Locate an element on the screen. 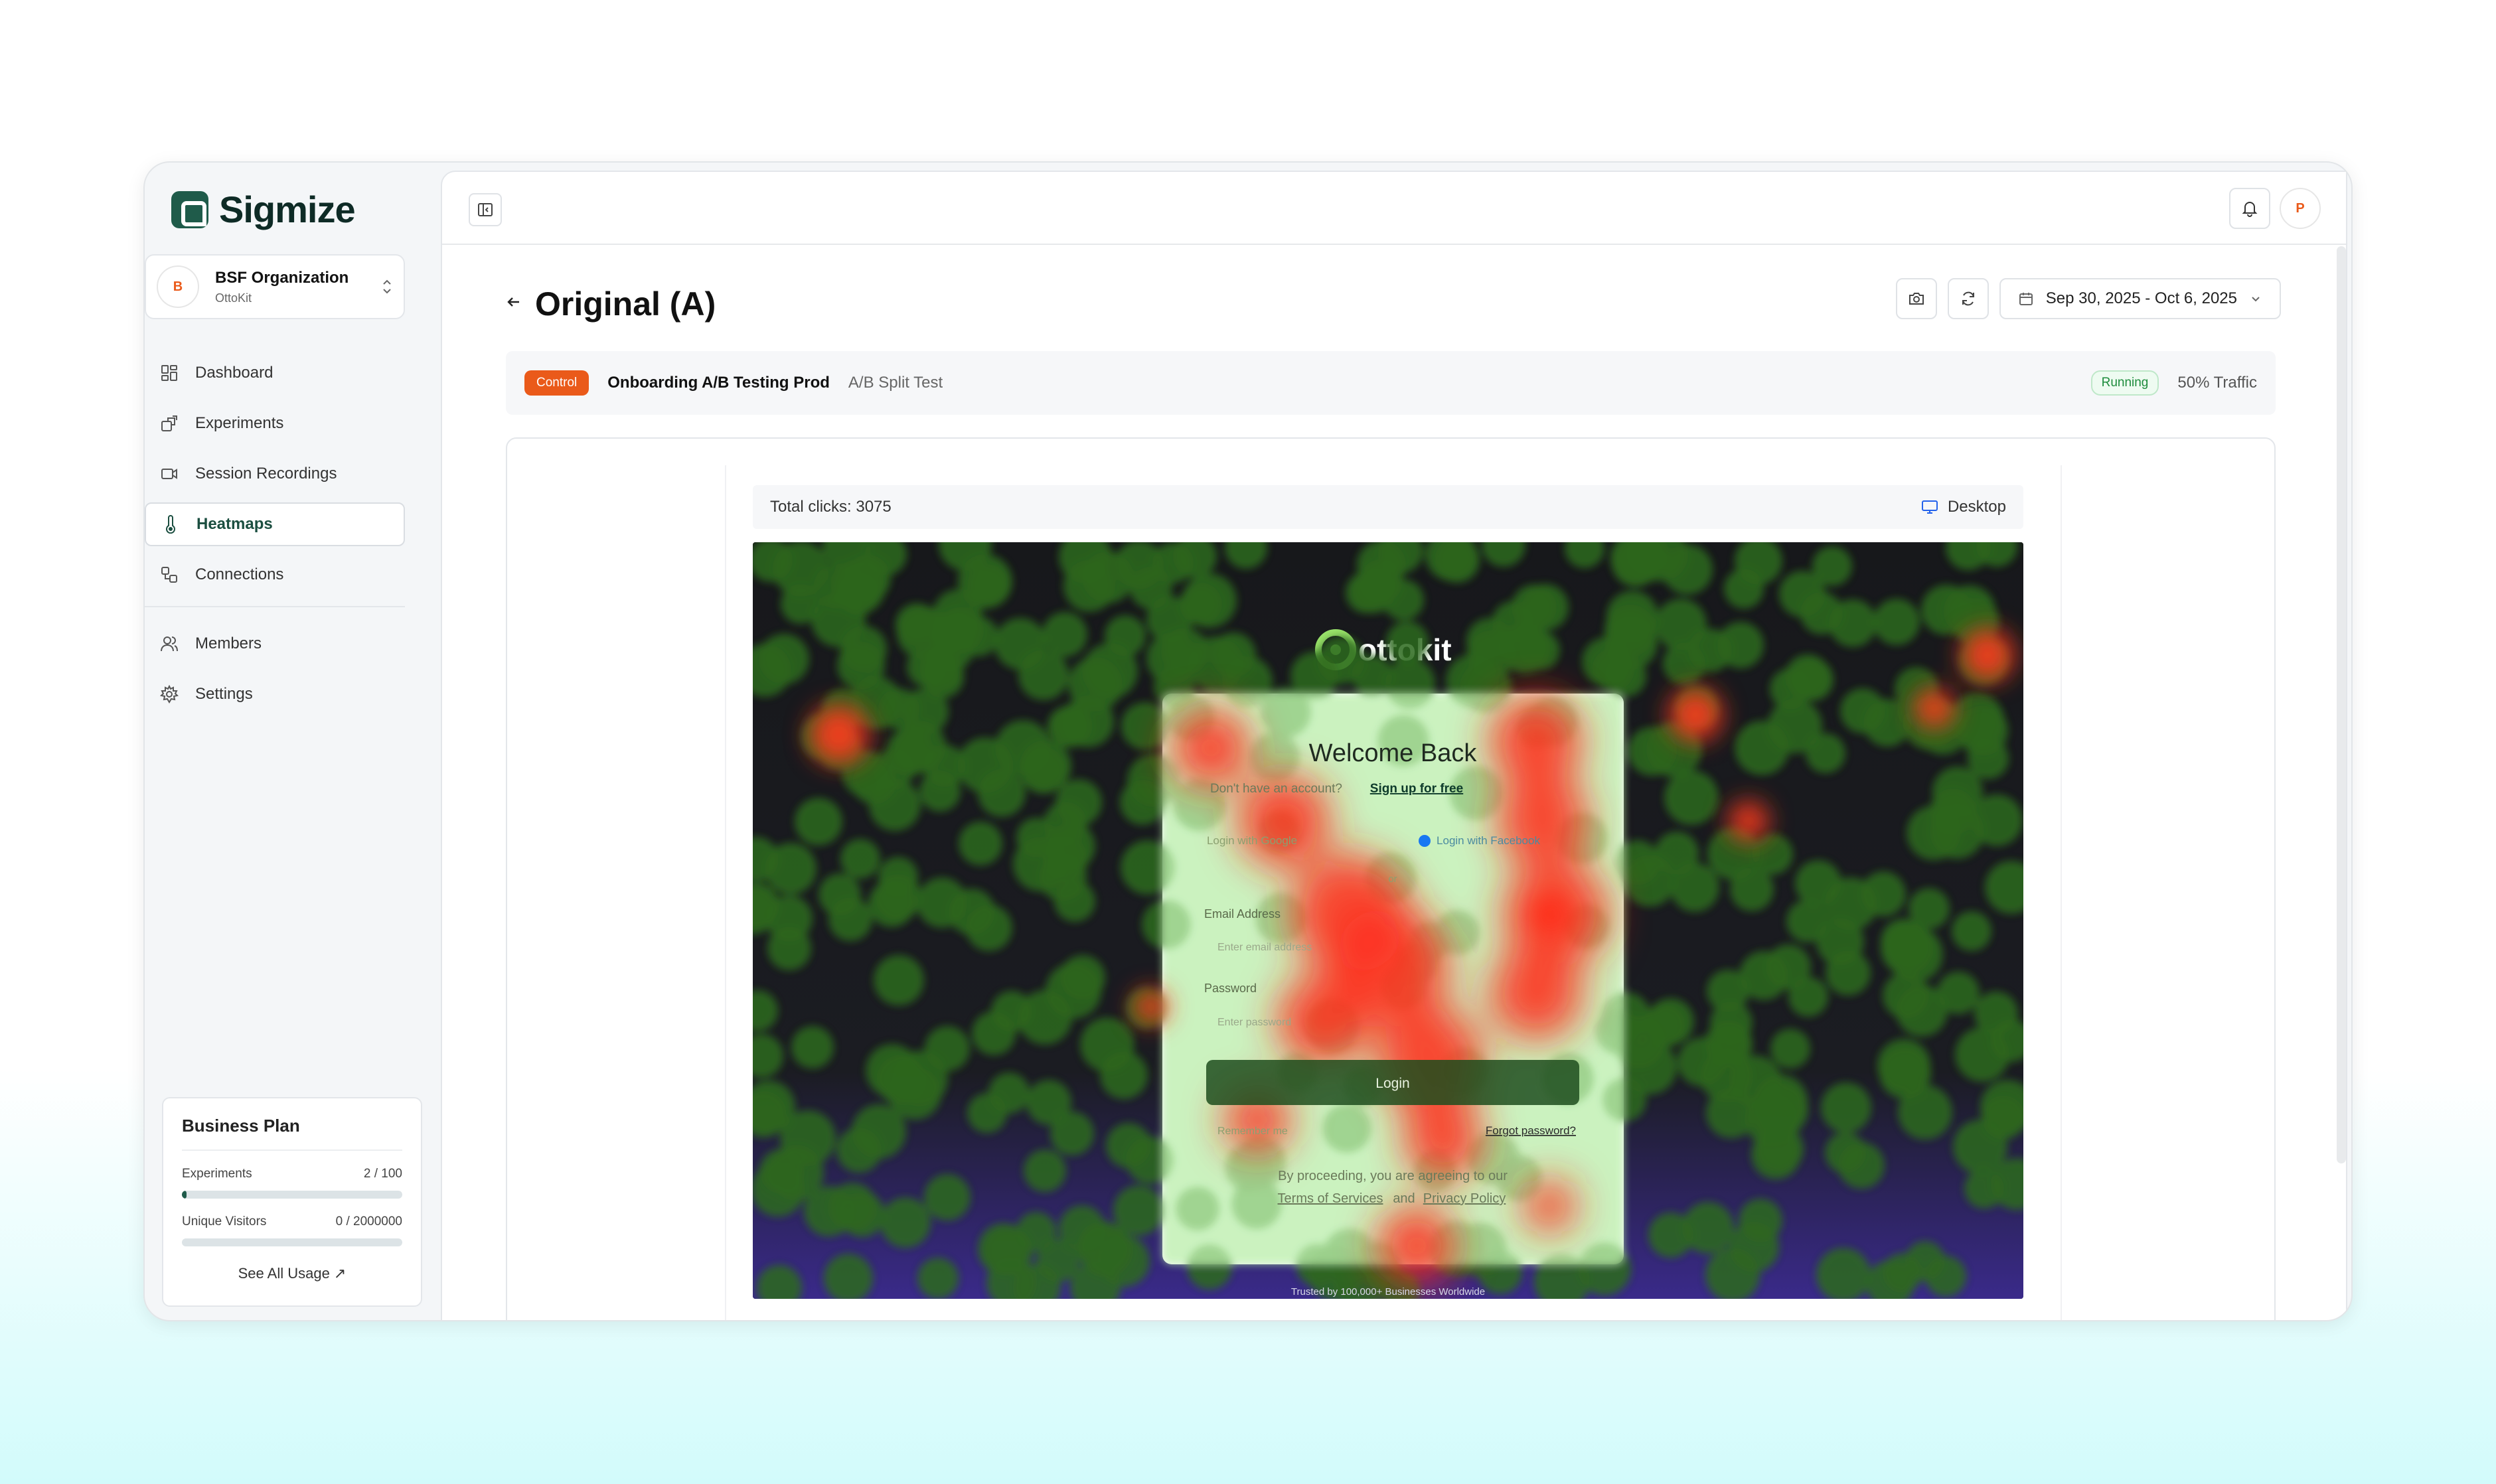  see-all-usage-link: See All Usage ↗ is located at coordinates (292, 1273).